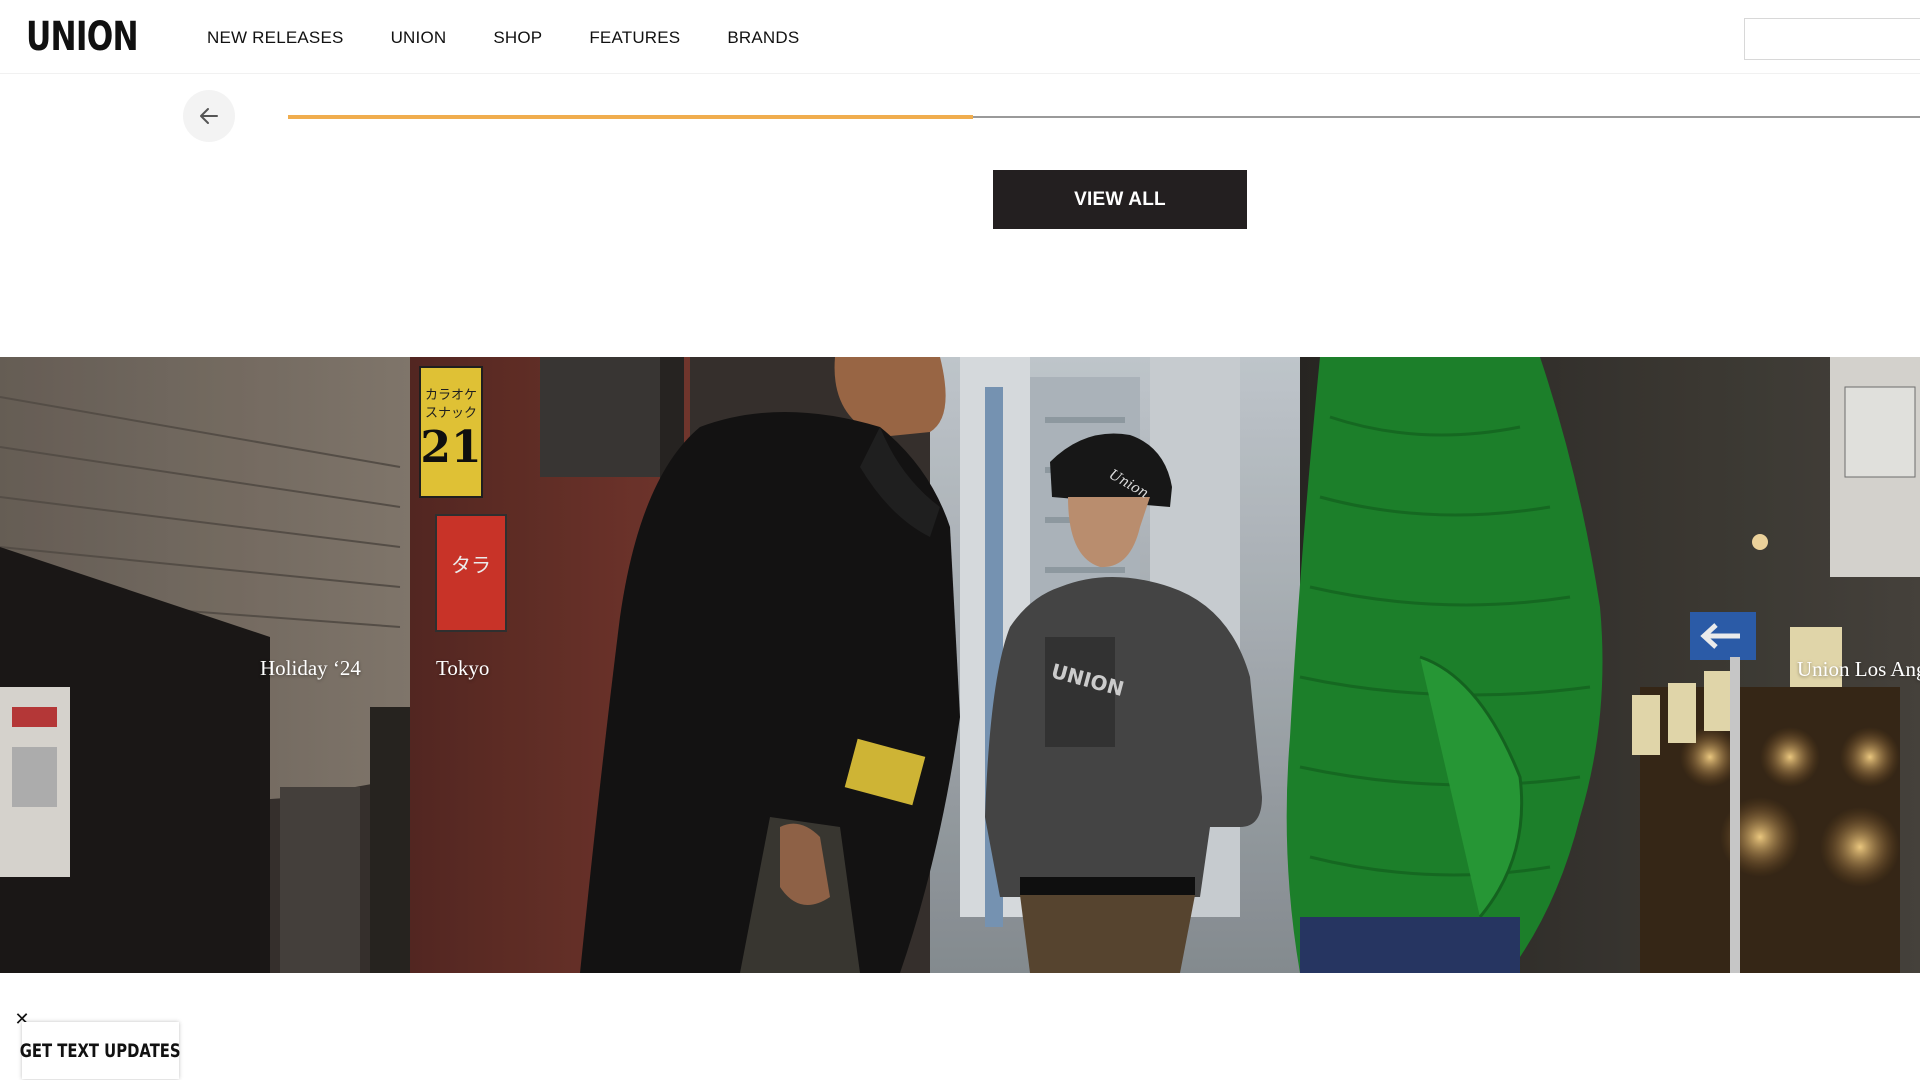 This screenshot has height=1080, width=1920. I want to click on carousel-progress-track, so click(1104, 117).